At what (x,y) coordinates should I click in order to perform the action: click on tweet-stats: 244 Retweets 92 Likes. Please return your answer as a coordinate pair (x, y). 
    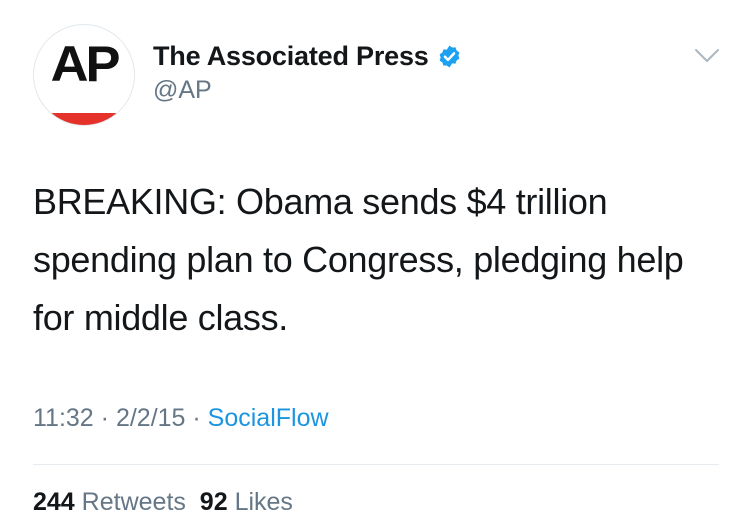
    Looking at the image, I should click on (163, 502).